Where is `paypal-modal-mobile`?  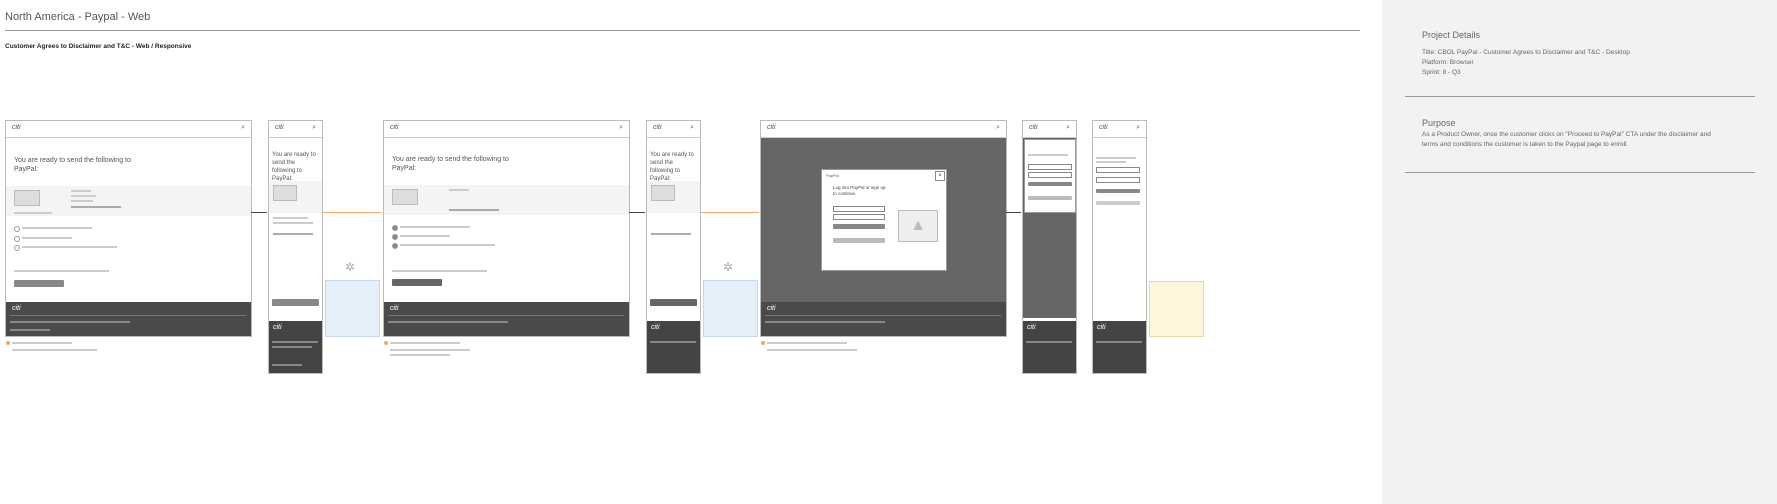
paypal-modal-mobile is located at coordinates (1050, 176).